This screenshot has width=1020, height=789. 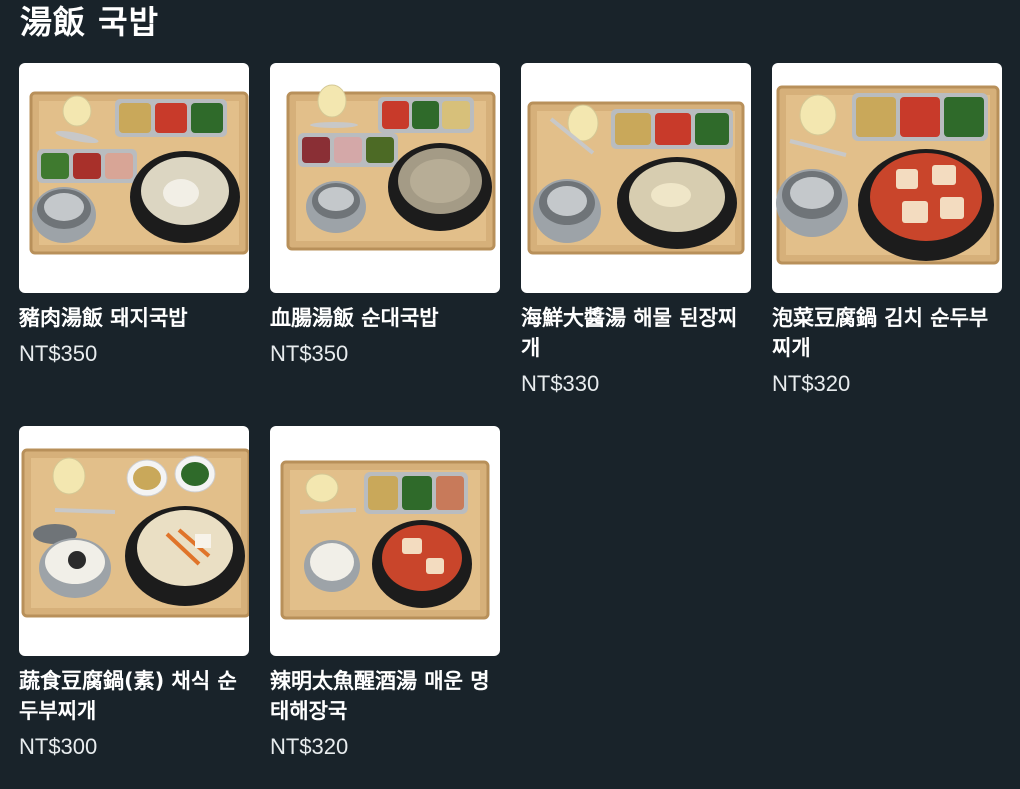 I want to click on menu-item-name: 蔬食豆腐鍋(素) 채식 순두부찌개, so click(x=128, y=696).